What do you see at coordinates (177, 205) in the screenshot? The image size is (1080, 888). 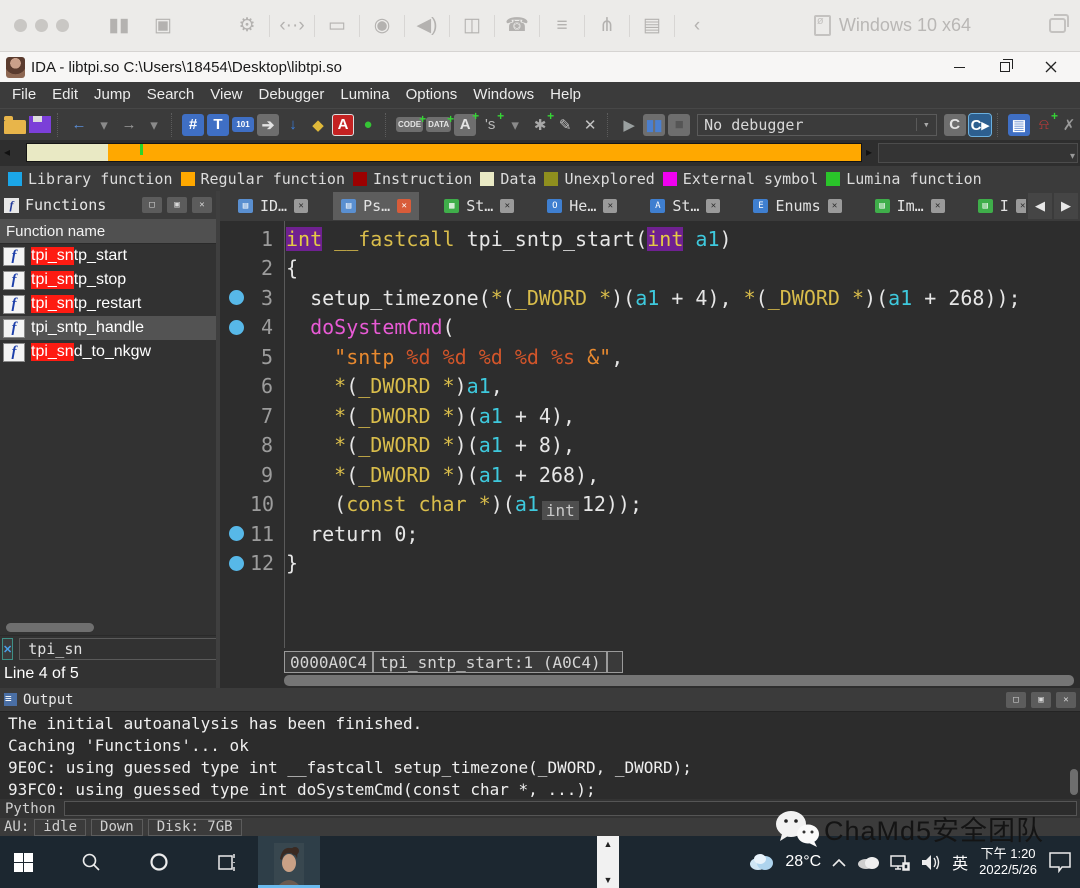 I see `panel-undock-icon: ▣` at bounding box center [177, 205].